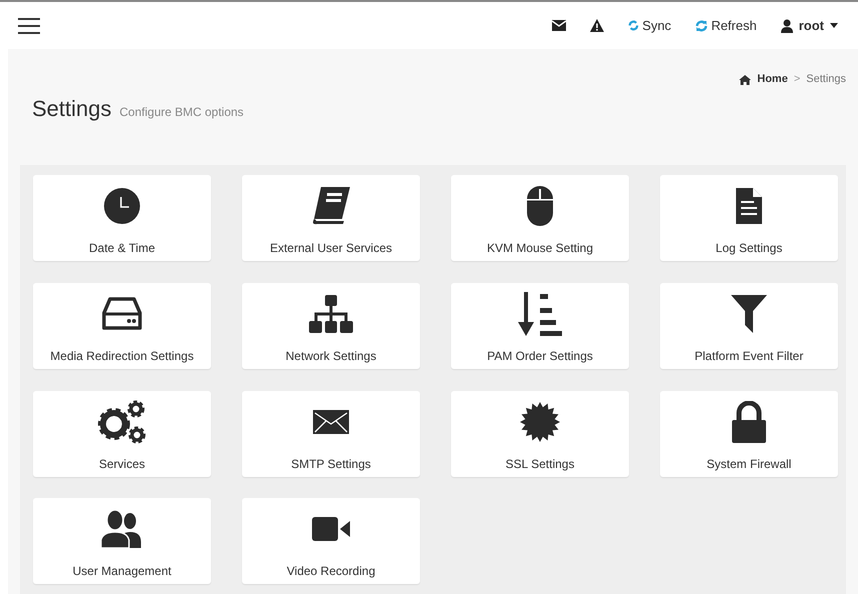 The width and height of the screenshot is (858, 594). Describe the element at coordinates (331, 529) in the screenshot. I see `video-camera-icon` at that location.